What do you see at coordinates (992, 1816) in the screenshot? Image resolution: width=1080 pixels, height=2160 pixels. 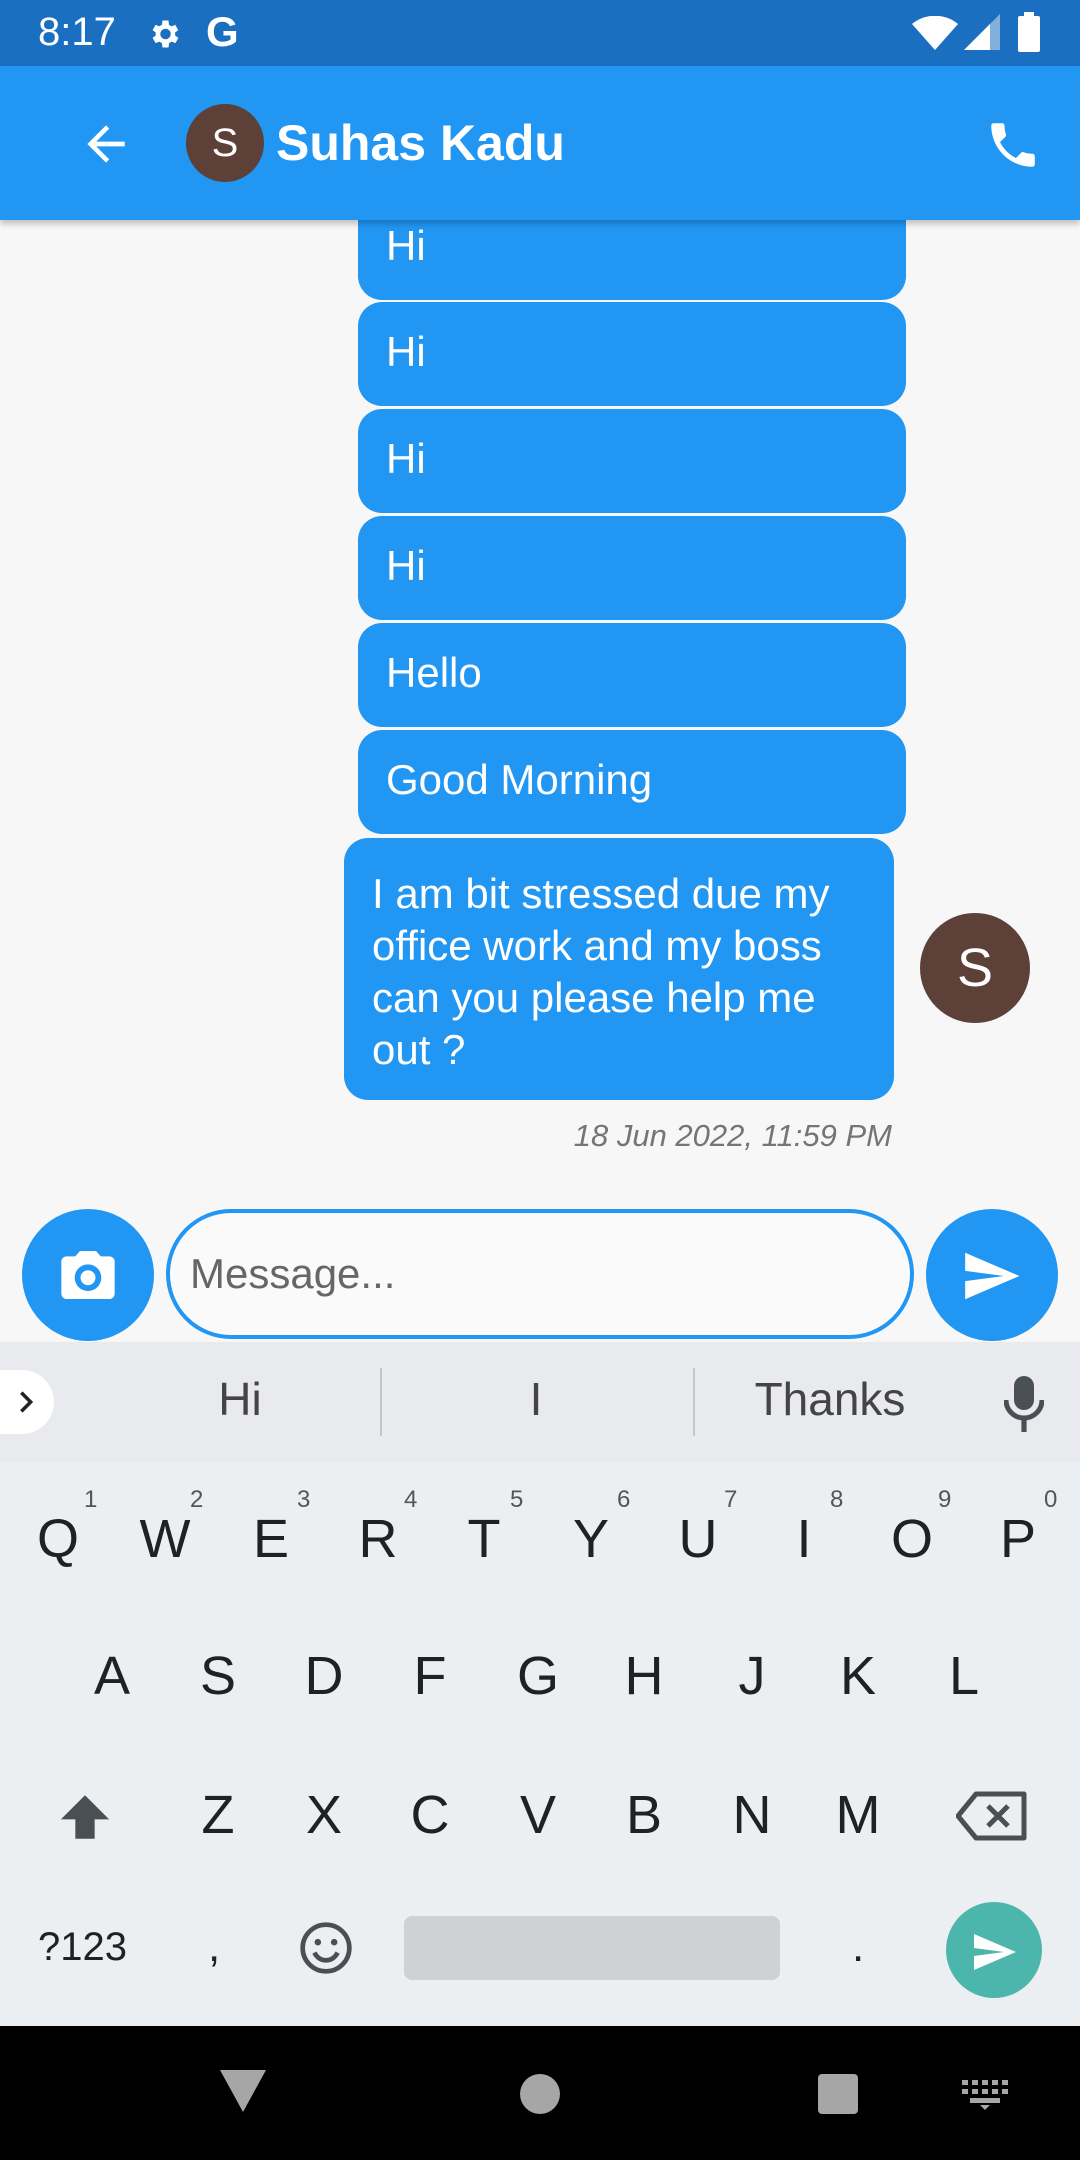 I see `backspace-icon` at bounding box center [992, 1816].